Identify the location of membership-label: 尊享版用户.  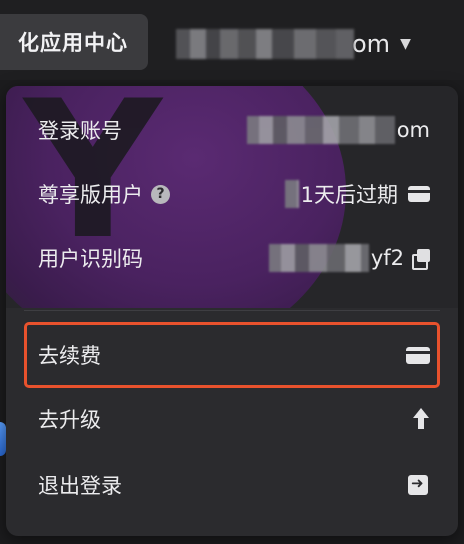
(90, 195).